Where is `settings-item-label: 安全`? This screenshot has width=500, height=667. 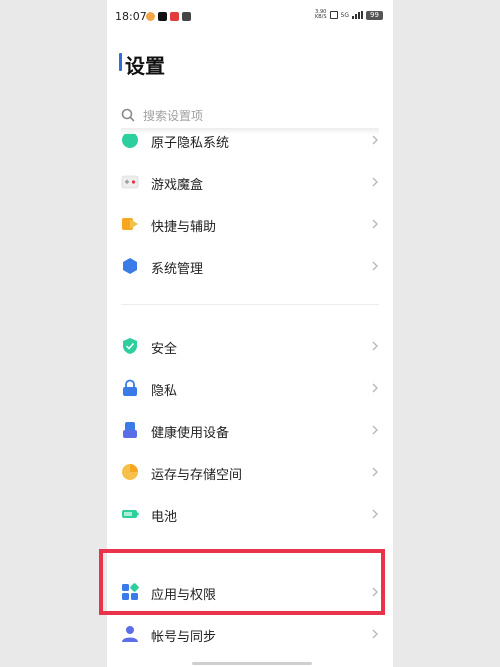 settings-item-label: 安全 is located at coordinates (164, 349).